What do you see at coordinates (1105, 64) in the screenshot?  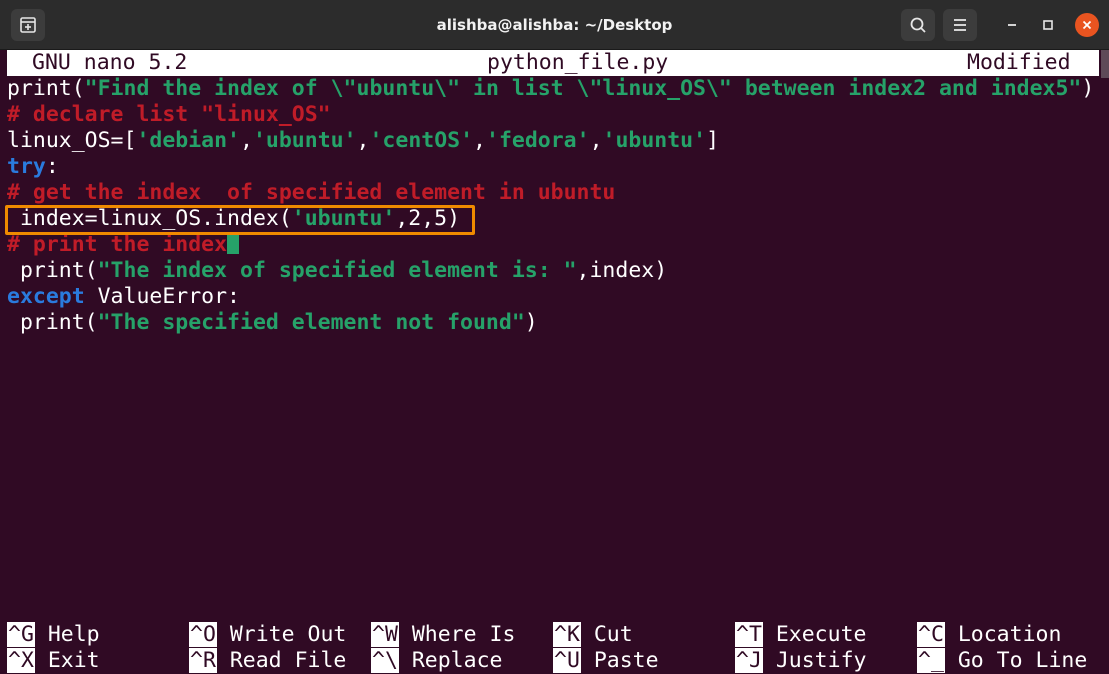 I see `scrollbar` at bounding box center [1105, 64].